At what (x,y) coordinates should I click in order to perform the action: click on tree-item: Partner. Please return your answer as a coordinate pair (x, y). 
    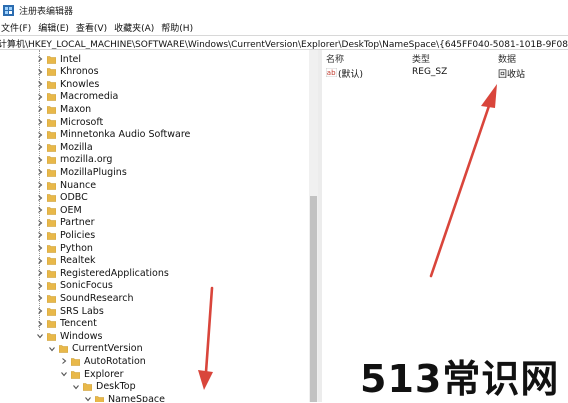
    Looking at the image, I should click on (65, 223).